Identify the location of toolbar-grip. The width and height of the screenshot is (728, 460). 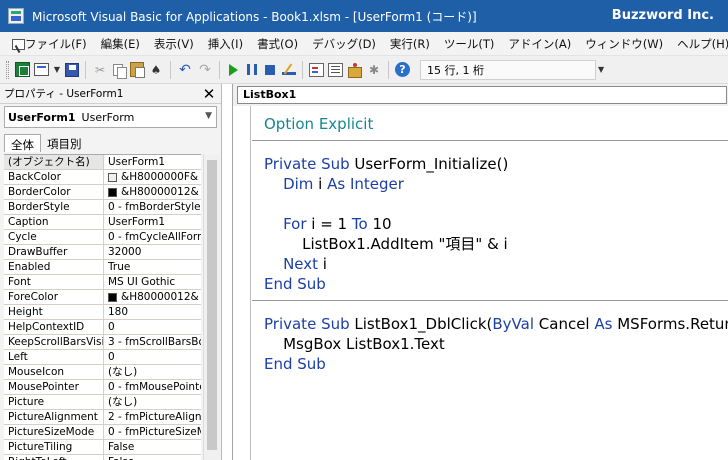
(7, 69).